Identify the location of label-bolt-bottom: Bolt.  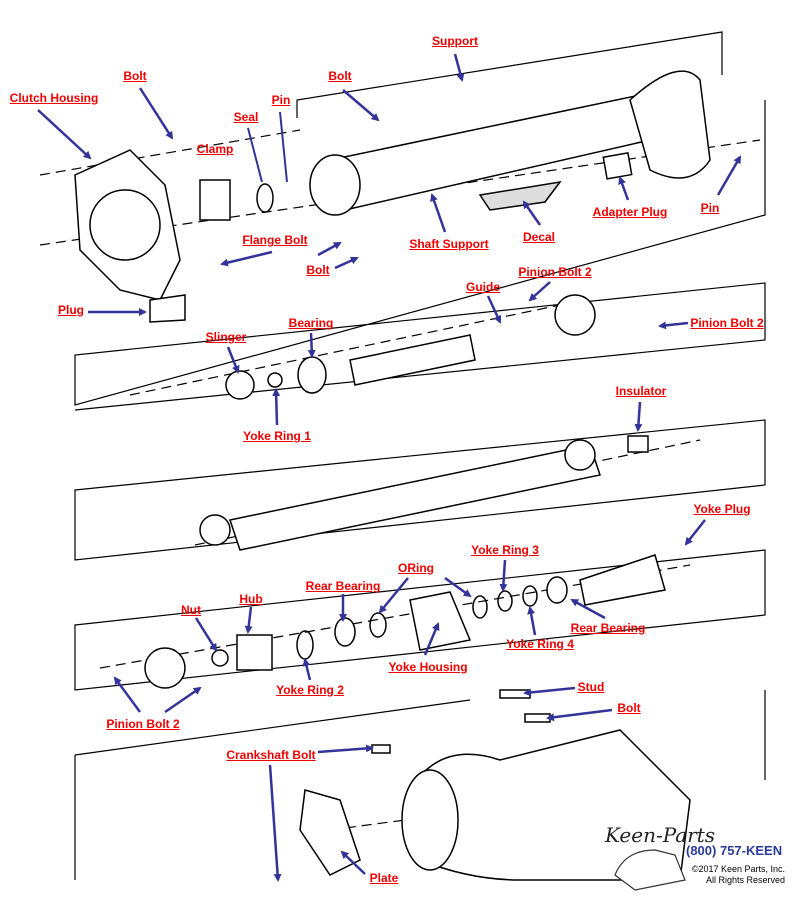
(628, 708).